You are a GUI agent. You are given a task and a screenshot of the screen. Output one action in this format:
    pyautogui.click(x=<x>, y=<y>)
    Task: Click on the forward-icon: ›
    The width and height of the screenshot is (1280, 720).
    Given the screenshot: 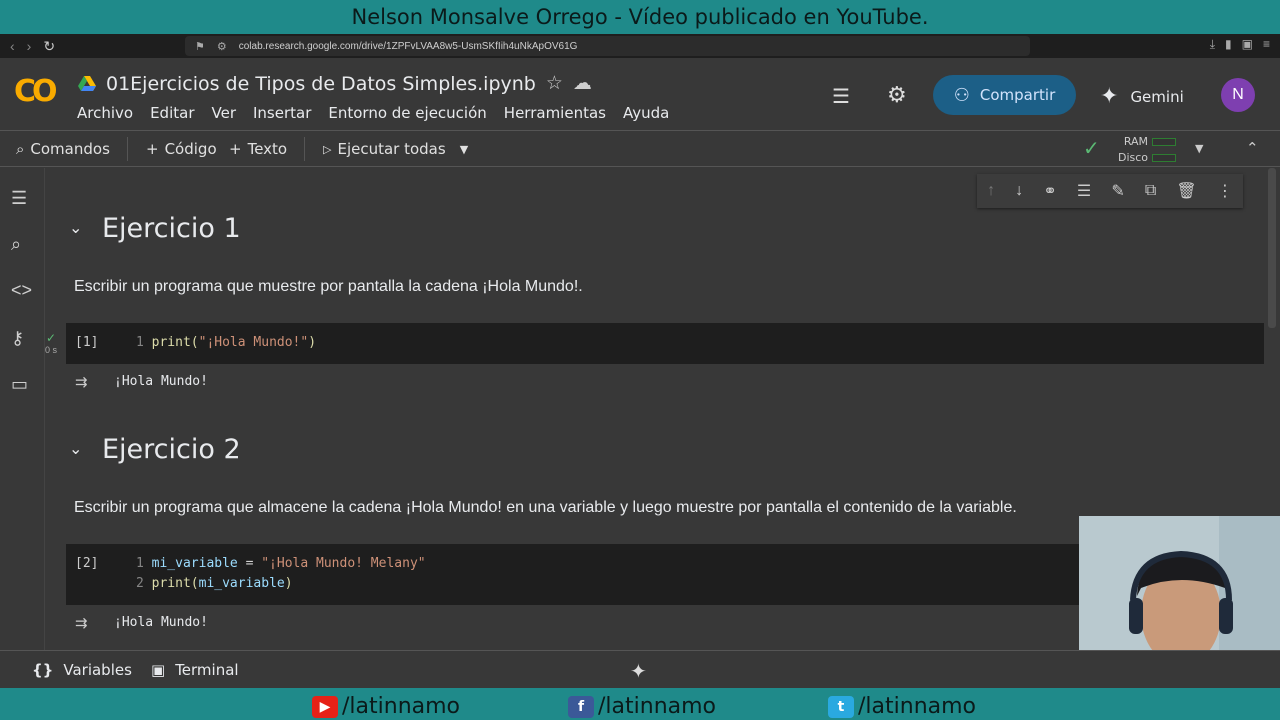 What is the action you would take?
    pyautogui.click(x=29, y=46)
    